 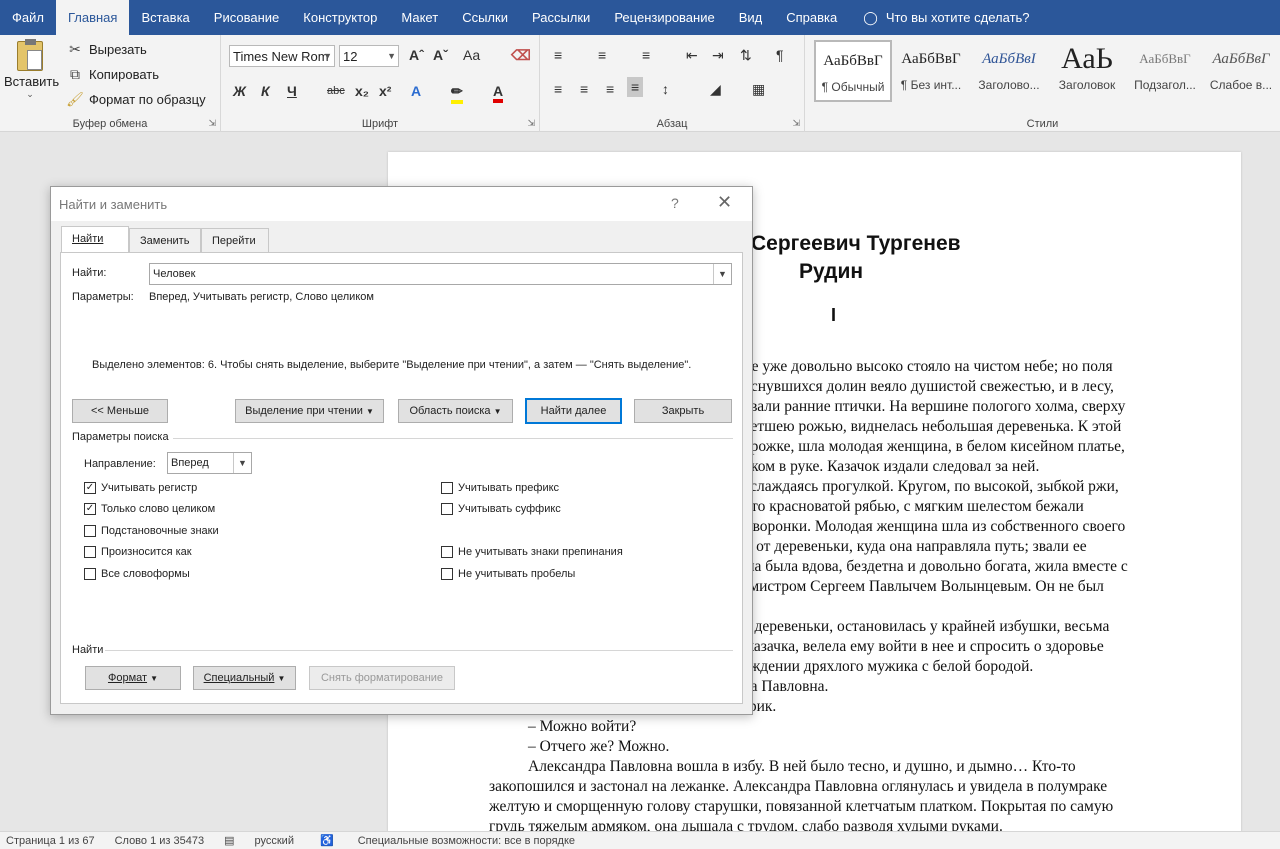 I want to click on borders-icon: ▦, so click(x=758, y=89).